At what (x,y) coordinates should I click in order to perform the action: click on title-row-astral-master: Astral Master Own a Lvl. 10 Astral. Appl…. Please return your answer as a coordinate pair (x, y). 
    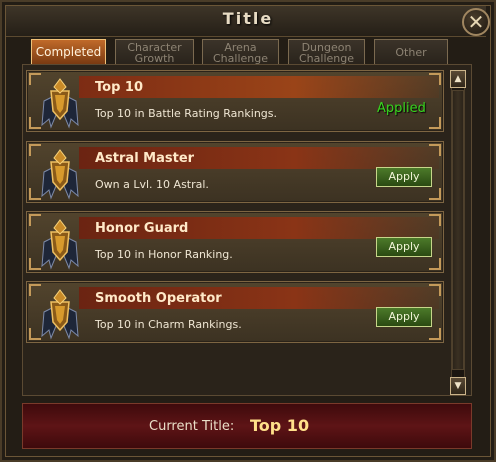
    Looking at the image, I should click on (235, 172).